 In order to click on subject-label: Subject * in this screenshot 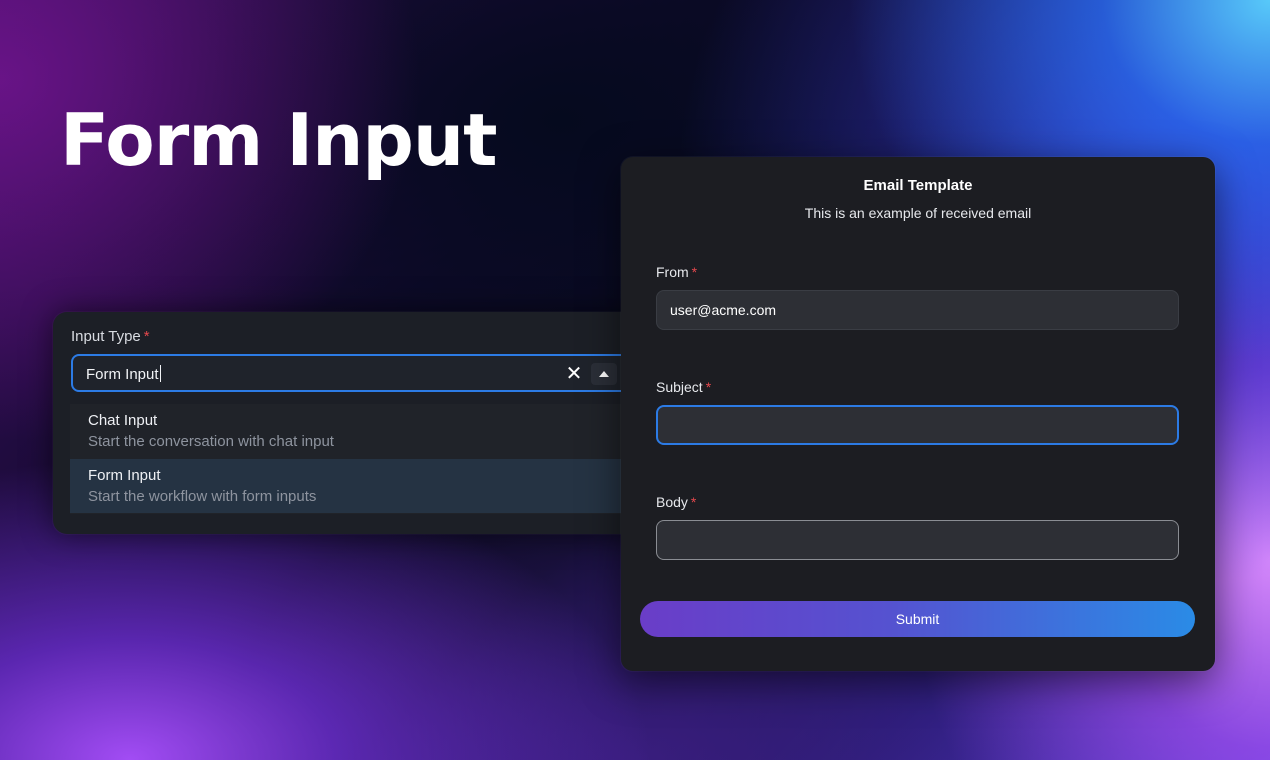, I will do `click(683, 387)`.